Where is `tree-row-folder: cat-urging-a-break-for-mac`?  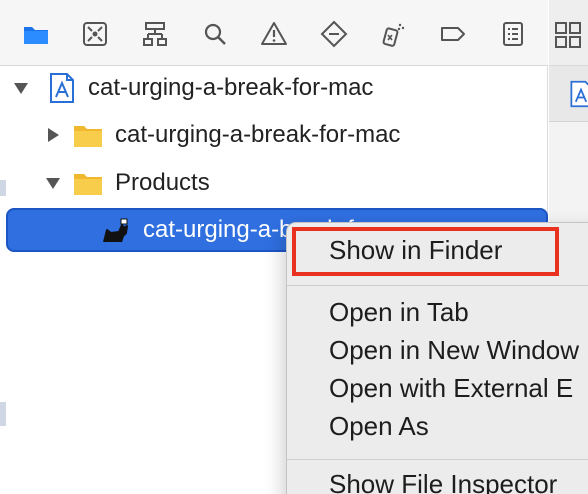
tree-row-folder: cat-urging-a-break-for-mac is located at coordinates (274, 135).